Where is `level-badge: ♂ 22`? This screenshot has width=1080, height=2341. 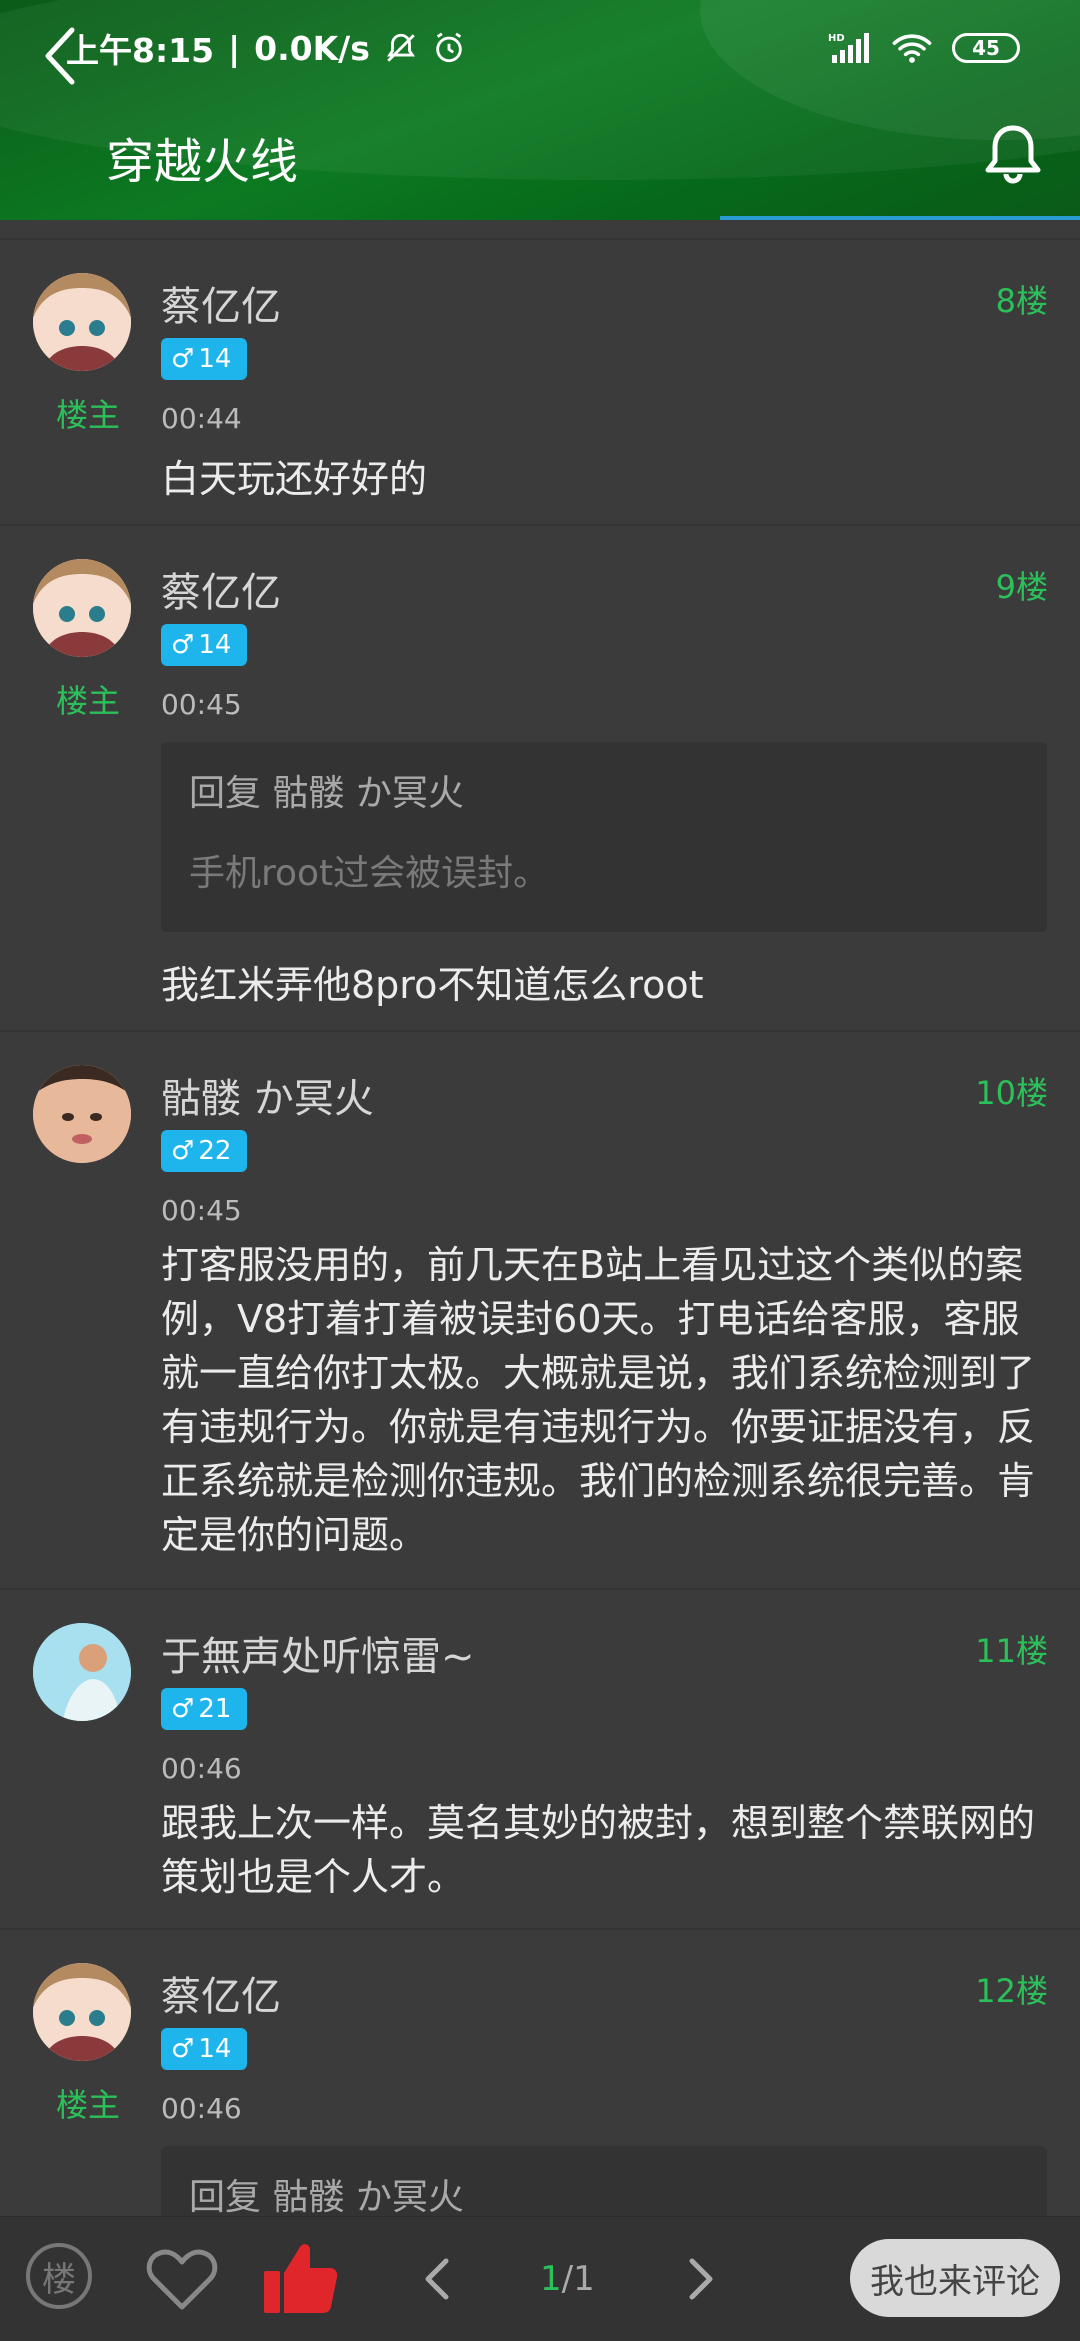 level-badge: ♂ 22 is located at coordinates (204, 1151).